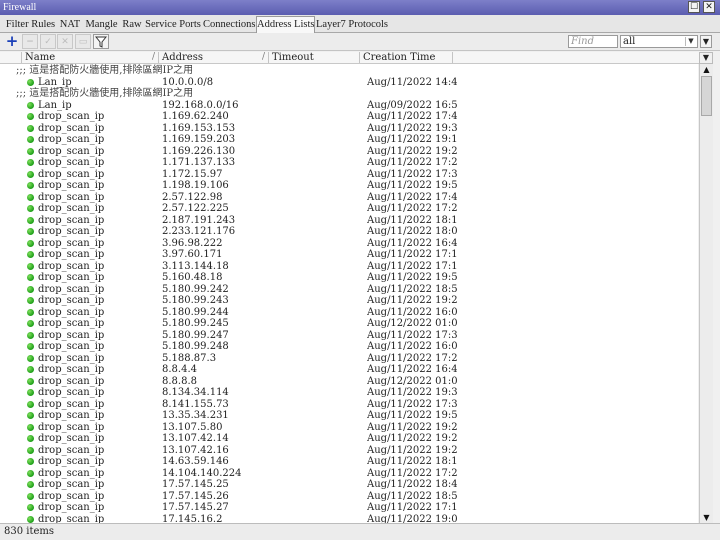 The width and height of the screenshot is (720, 540). I want to click on table-row: Lan_ip 192.168.0.0/16 Aug/09/2022 16:50:24, so click(349, 106).